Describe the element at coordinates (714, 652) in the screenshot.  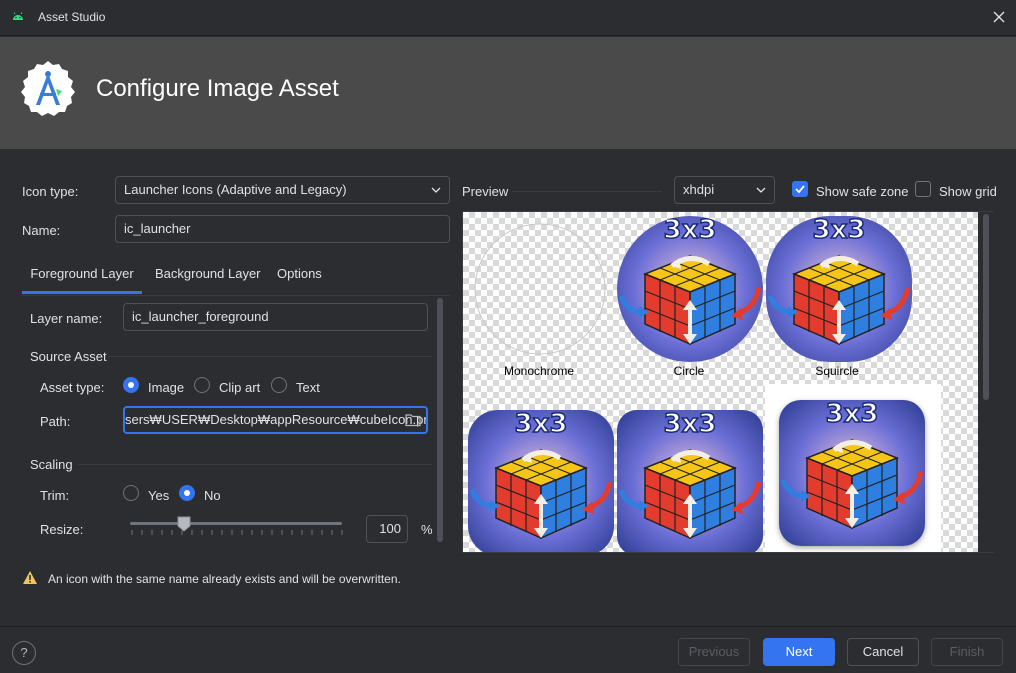
I see `previous-button: Previous` at that location.